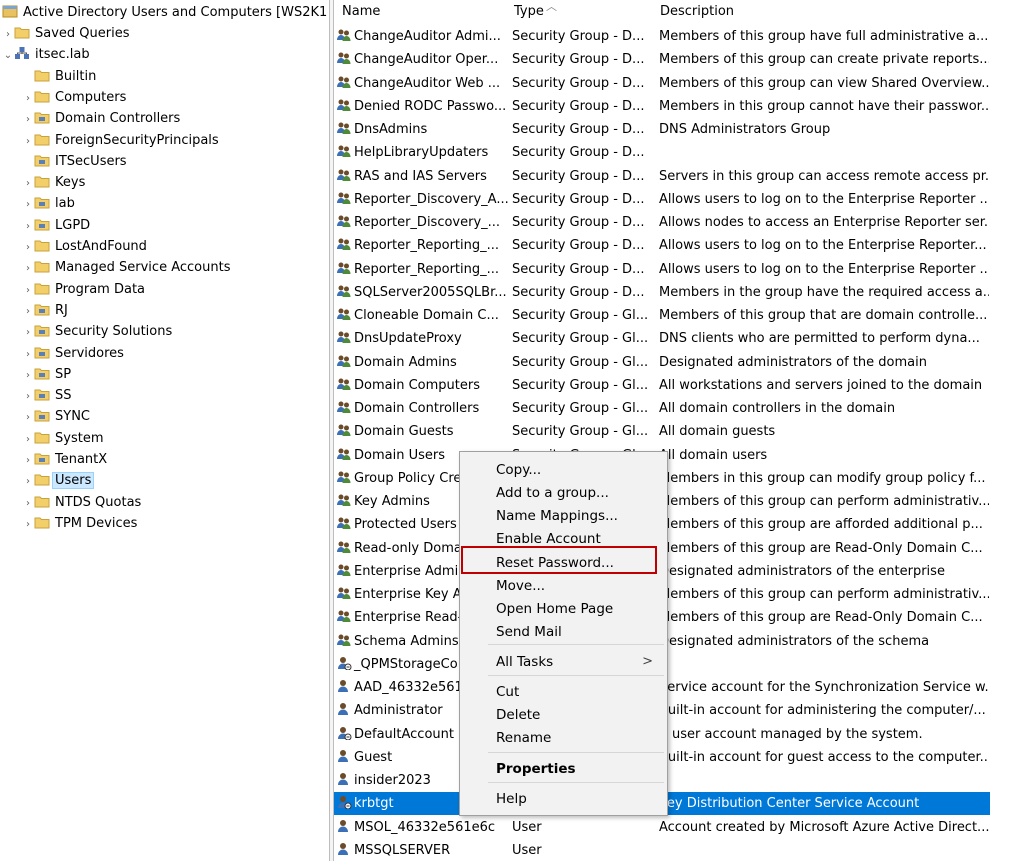 Image resolution: width=1024 pixels, height=861 pixels. I want to click on menu-item-all-tasks: All Tasks, so click(524, 662).